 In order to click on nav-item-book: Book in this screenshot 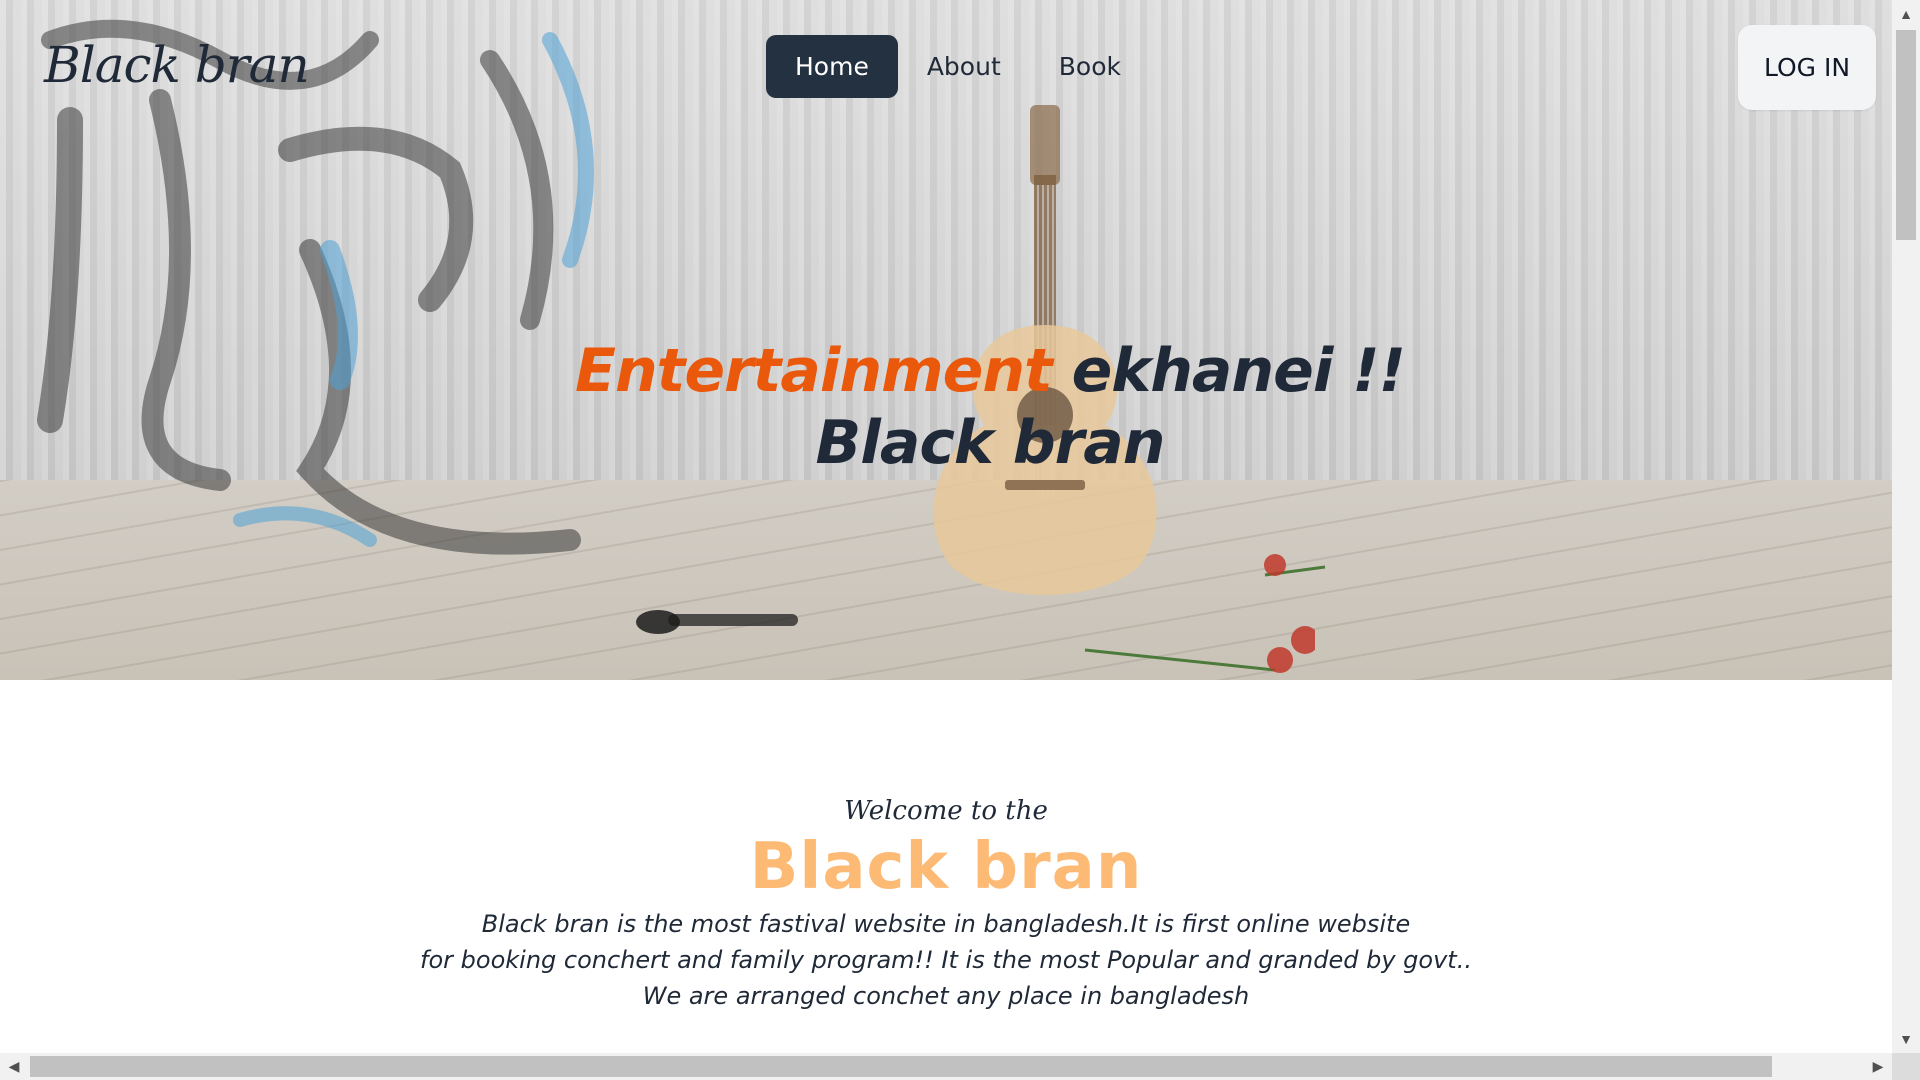, I will do `click(1090, 66)`.